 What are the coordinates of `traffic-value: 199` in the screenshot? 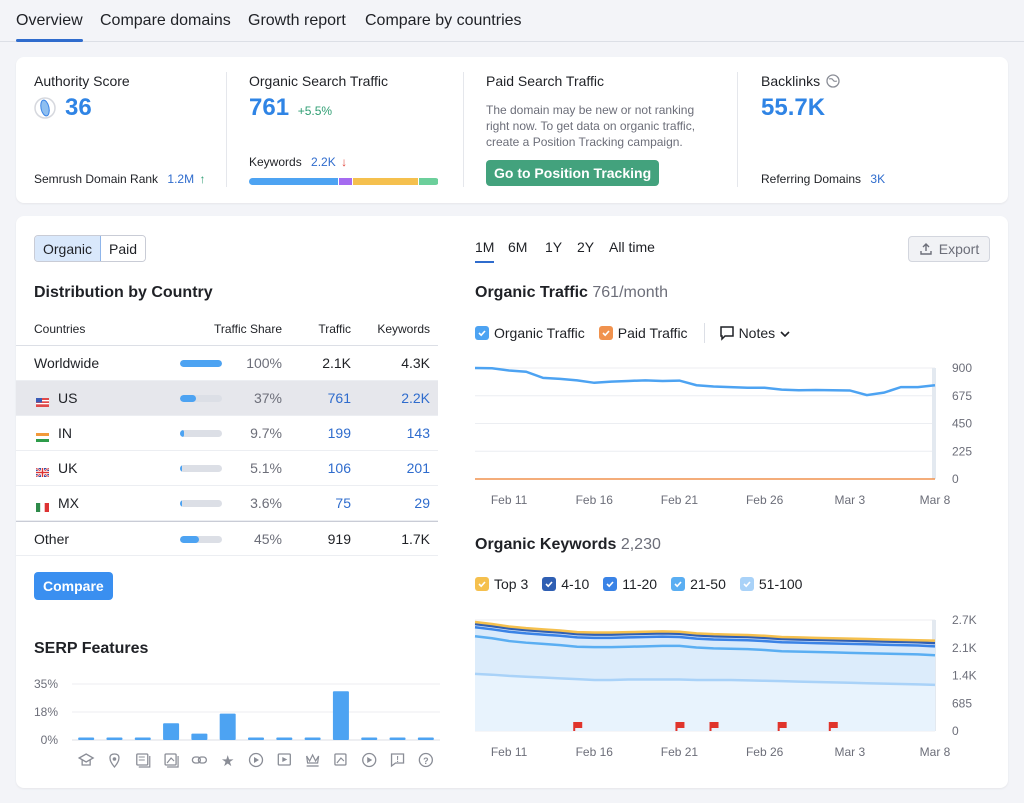 It's located at (339, 433).